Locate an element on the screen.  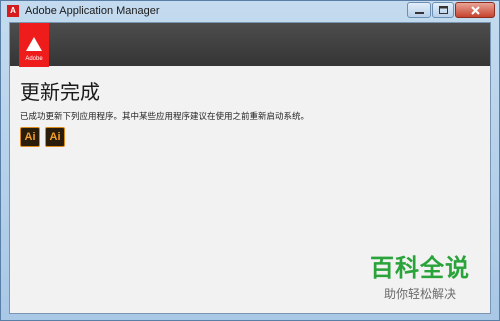
maximize-icon is located at coordinates (443, 10).